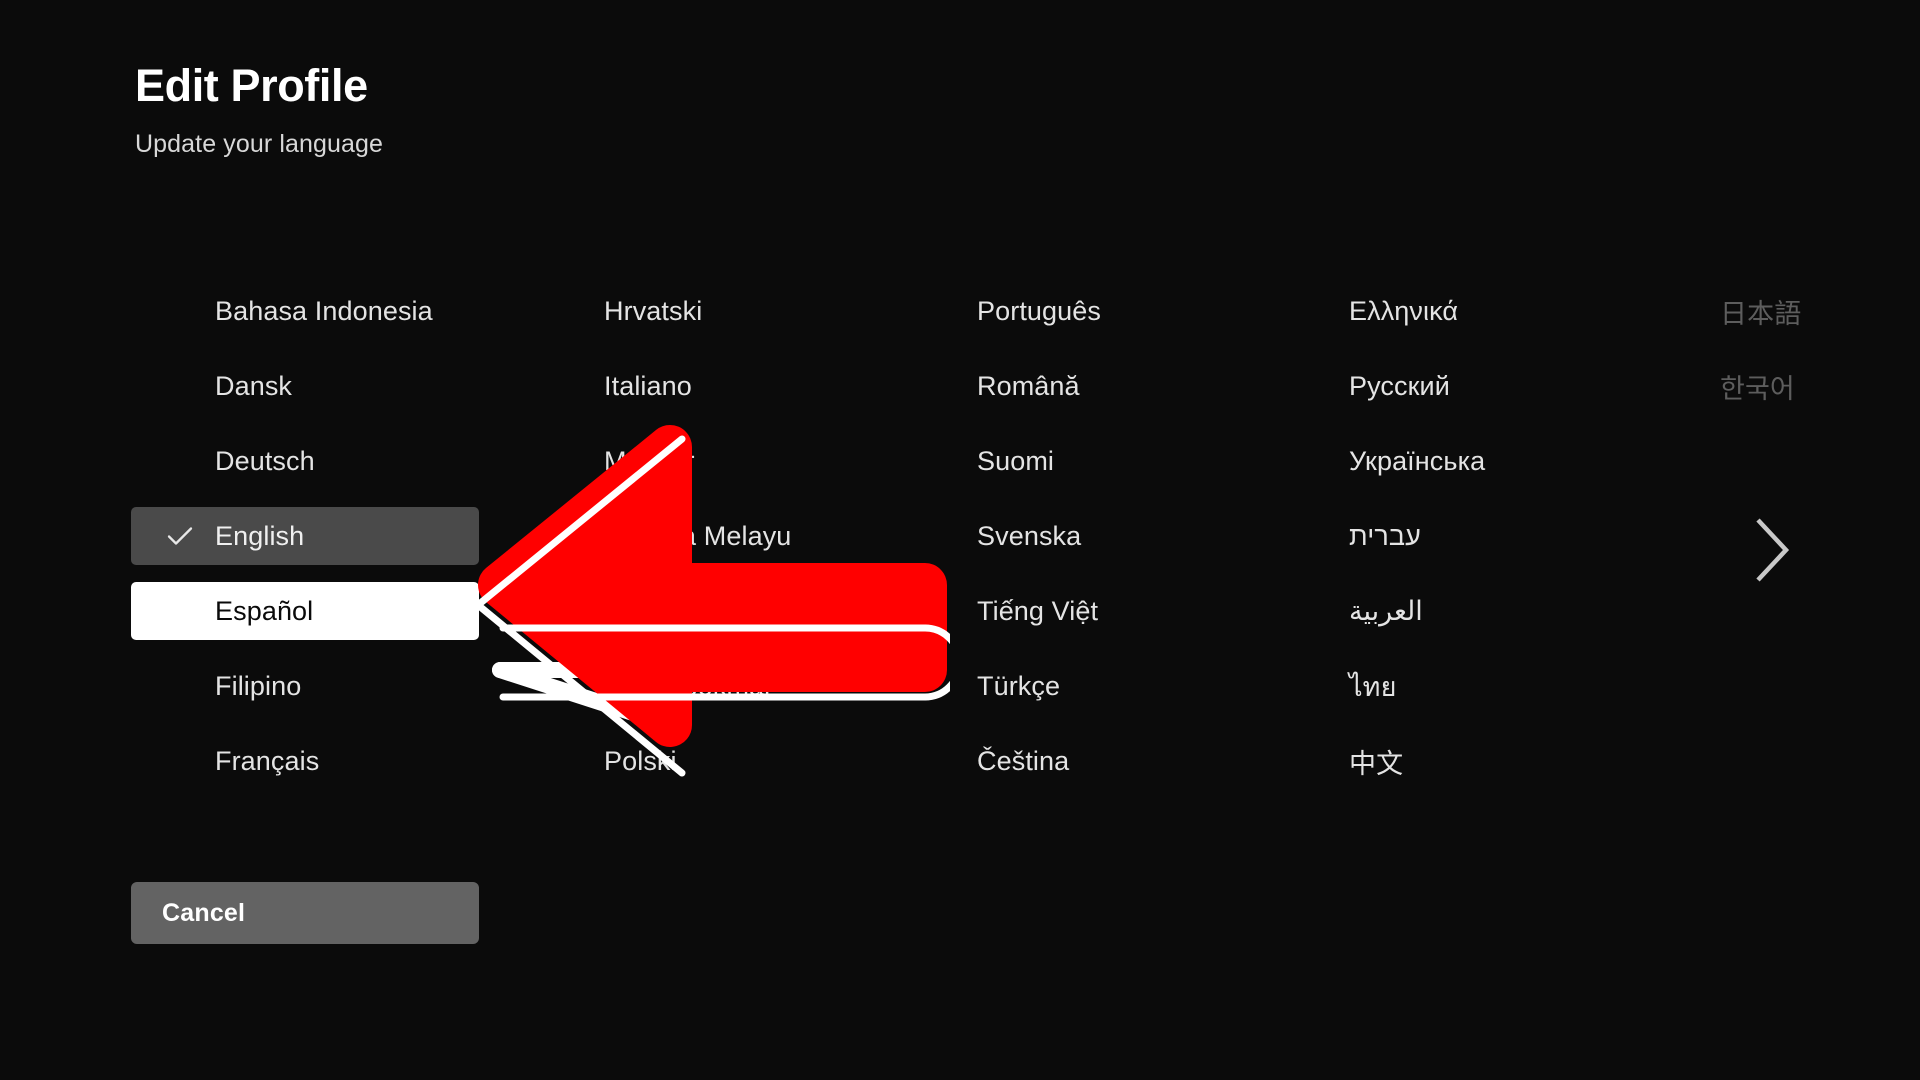 This screenshot has width=1920, height=1080. Describe the element at coordinates (324, 310) in the screenshot. I see `language-option-label: Bahasa Indonesia` at that location.